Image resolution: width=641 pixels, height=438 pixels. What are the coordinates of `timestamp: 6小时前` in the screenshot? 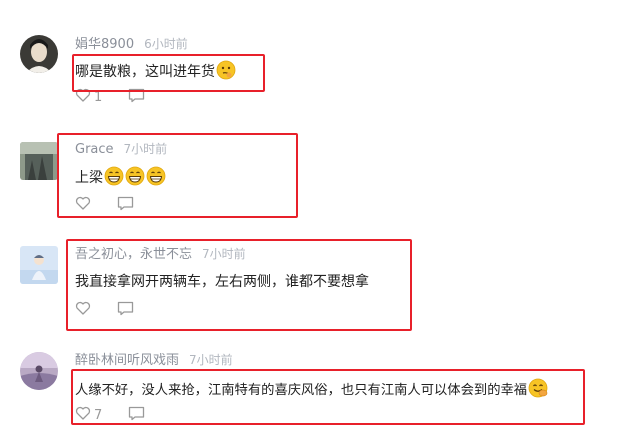 It's located at (166, 44).